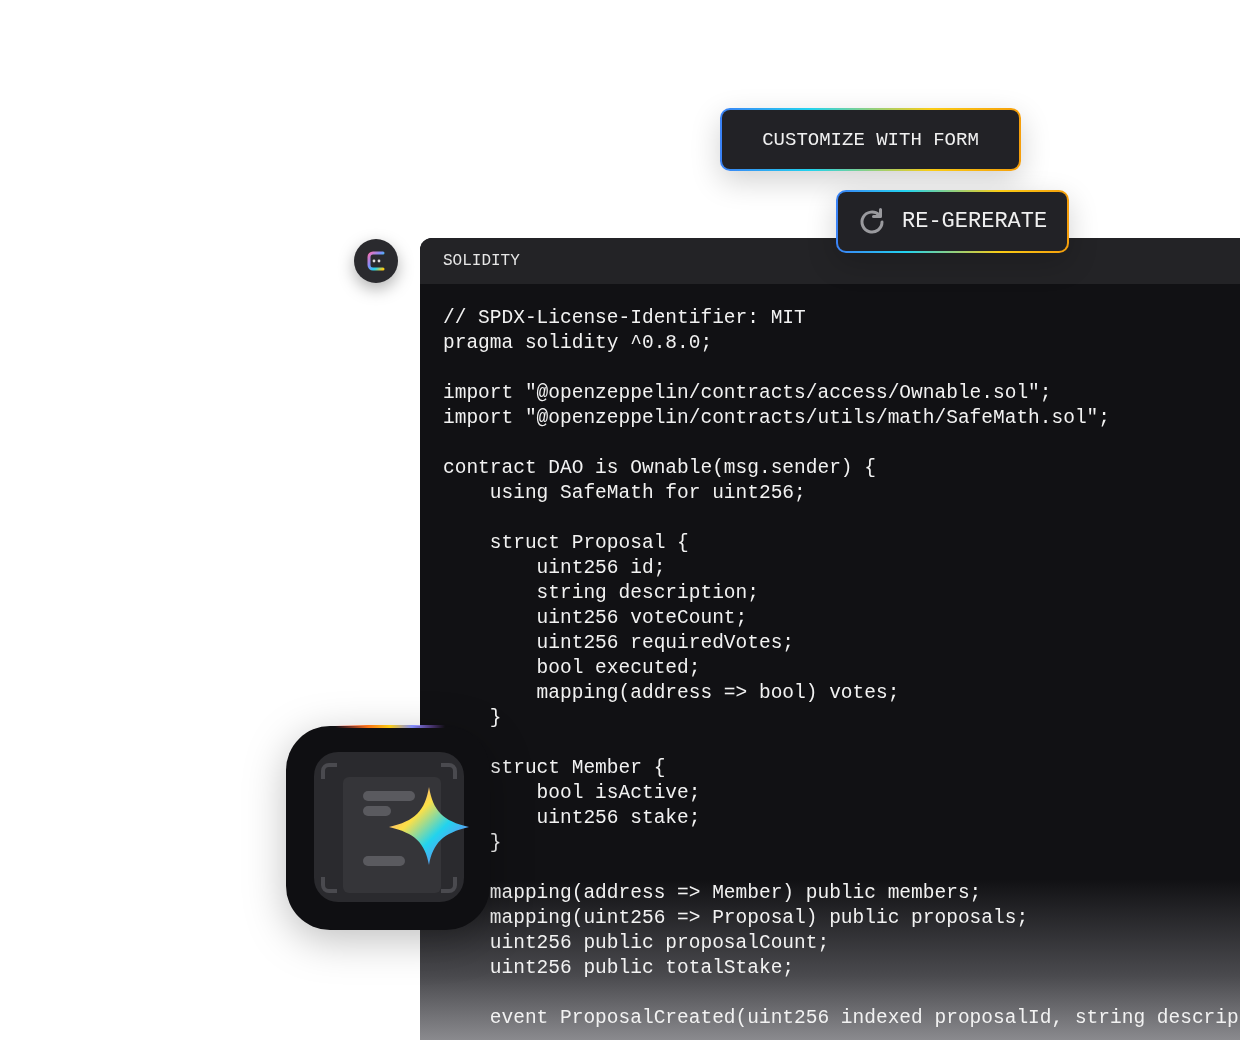  I want to click on code-line: import "@openzeppelin/contracts/utils/math/SafeMath.sol";, so click(777, 418).